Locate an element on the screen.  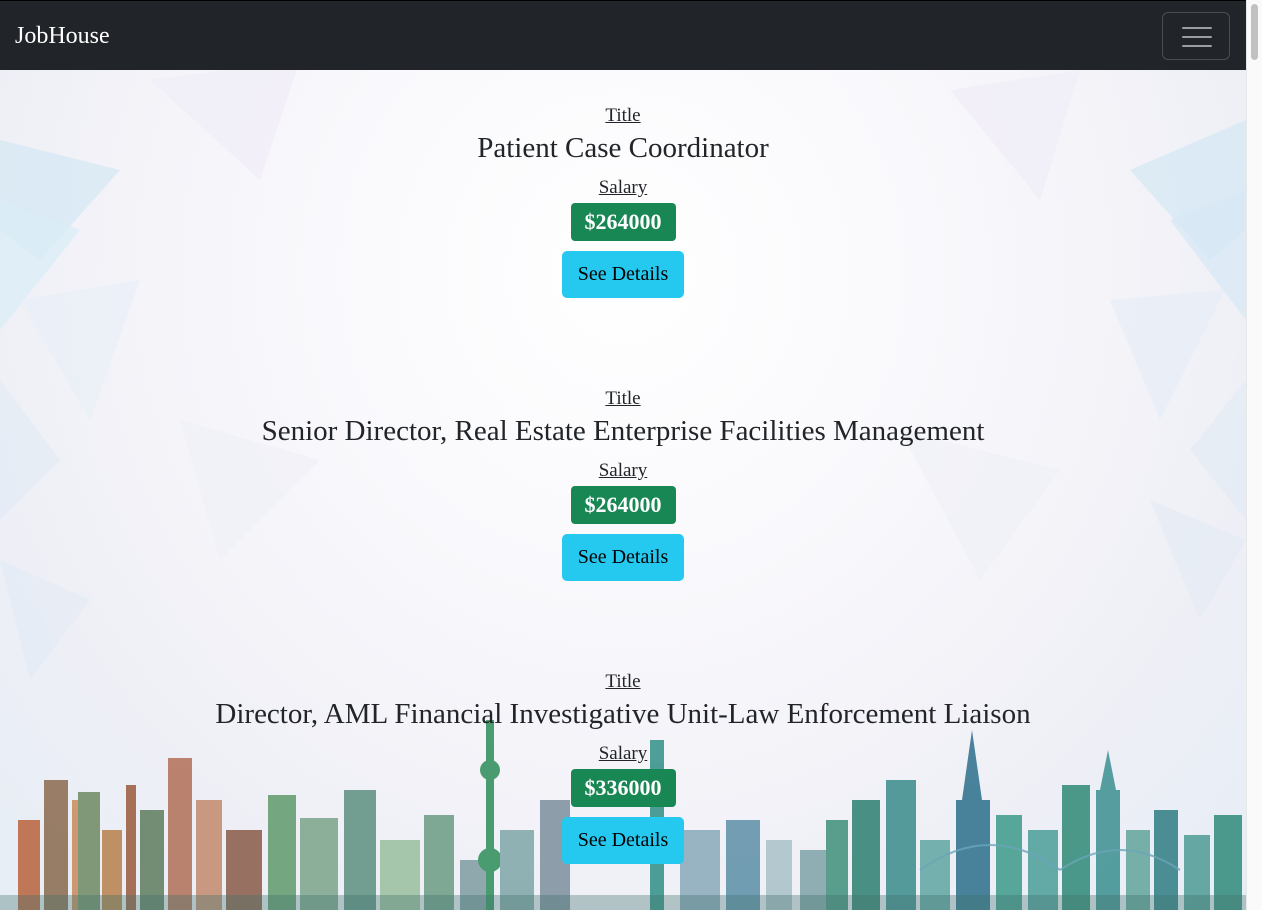
salary-badge: $336000 is located at coordinates (623, 788).